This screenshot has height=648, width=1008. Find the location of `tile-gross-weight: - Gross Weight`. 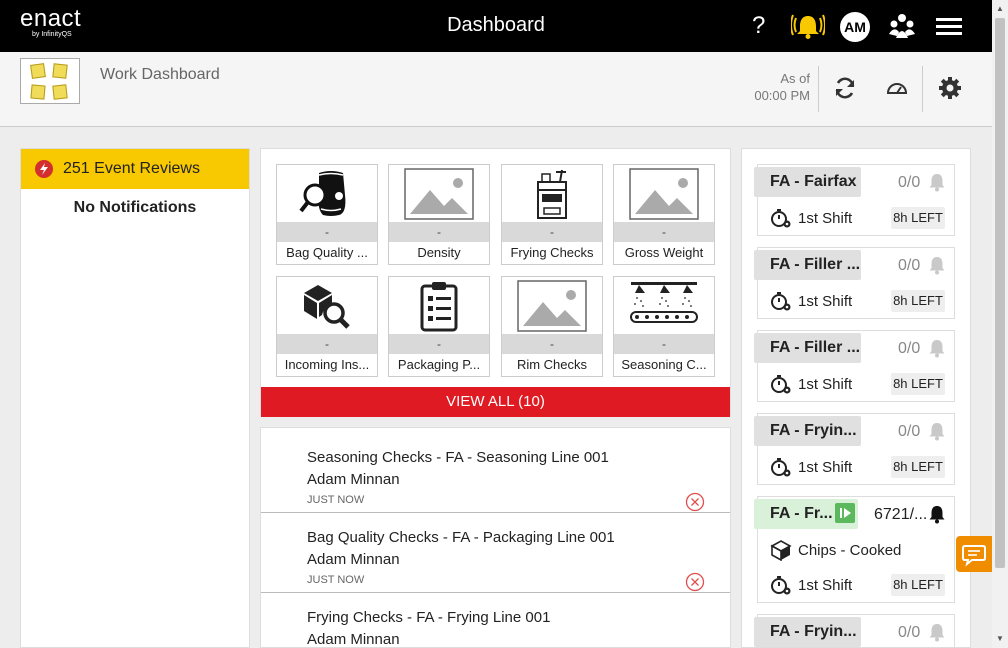

tile-gross-weight: - Gross Weight is located at coordinates (664, 214).